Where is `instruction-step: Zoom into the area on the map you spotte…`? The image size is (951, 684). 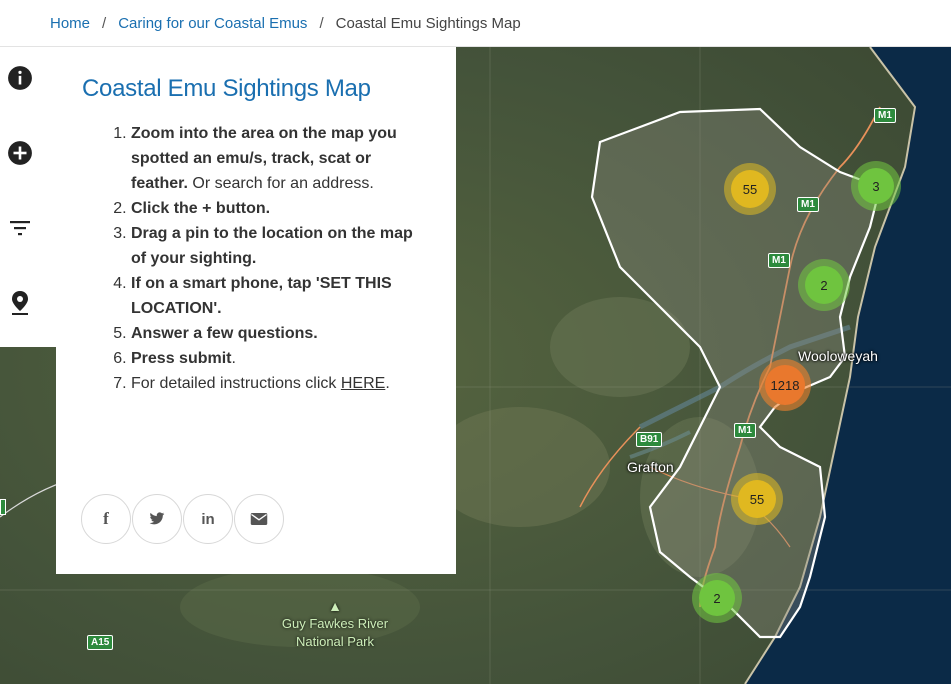
instruction-step: Zoom into the area on the map you spotte… is located at coordinates (280, 158).